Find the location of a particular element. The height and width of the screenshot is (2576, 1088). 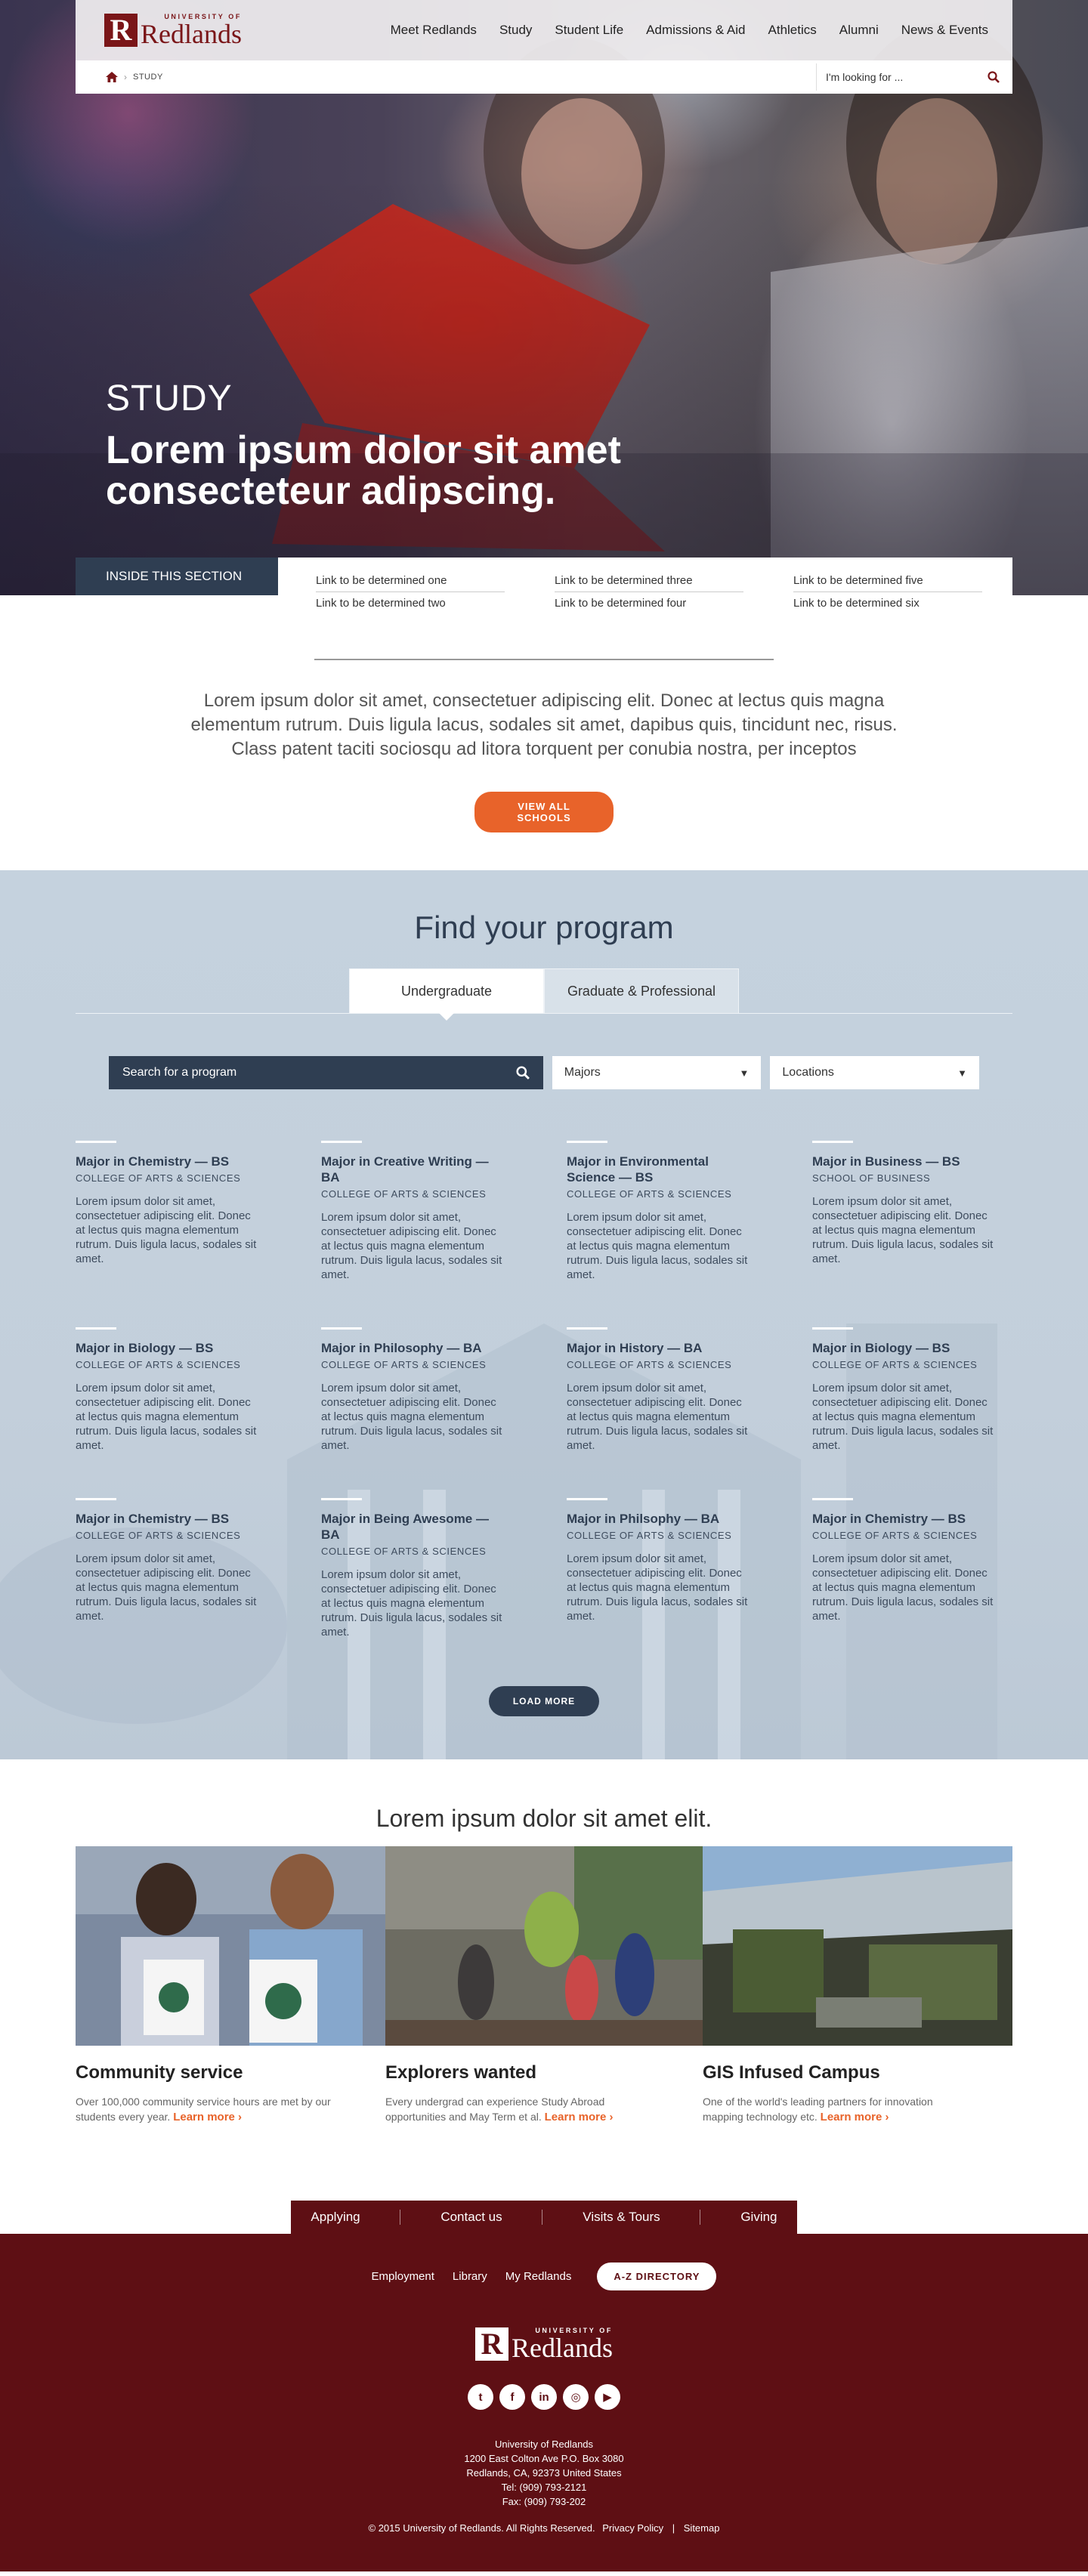

nav-news-events: News & Events is located at coordinates (944, 30).